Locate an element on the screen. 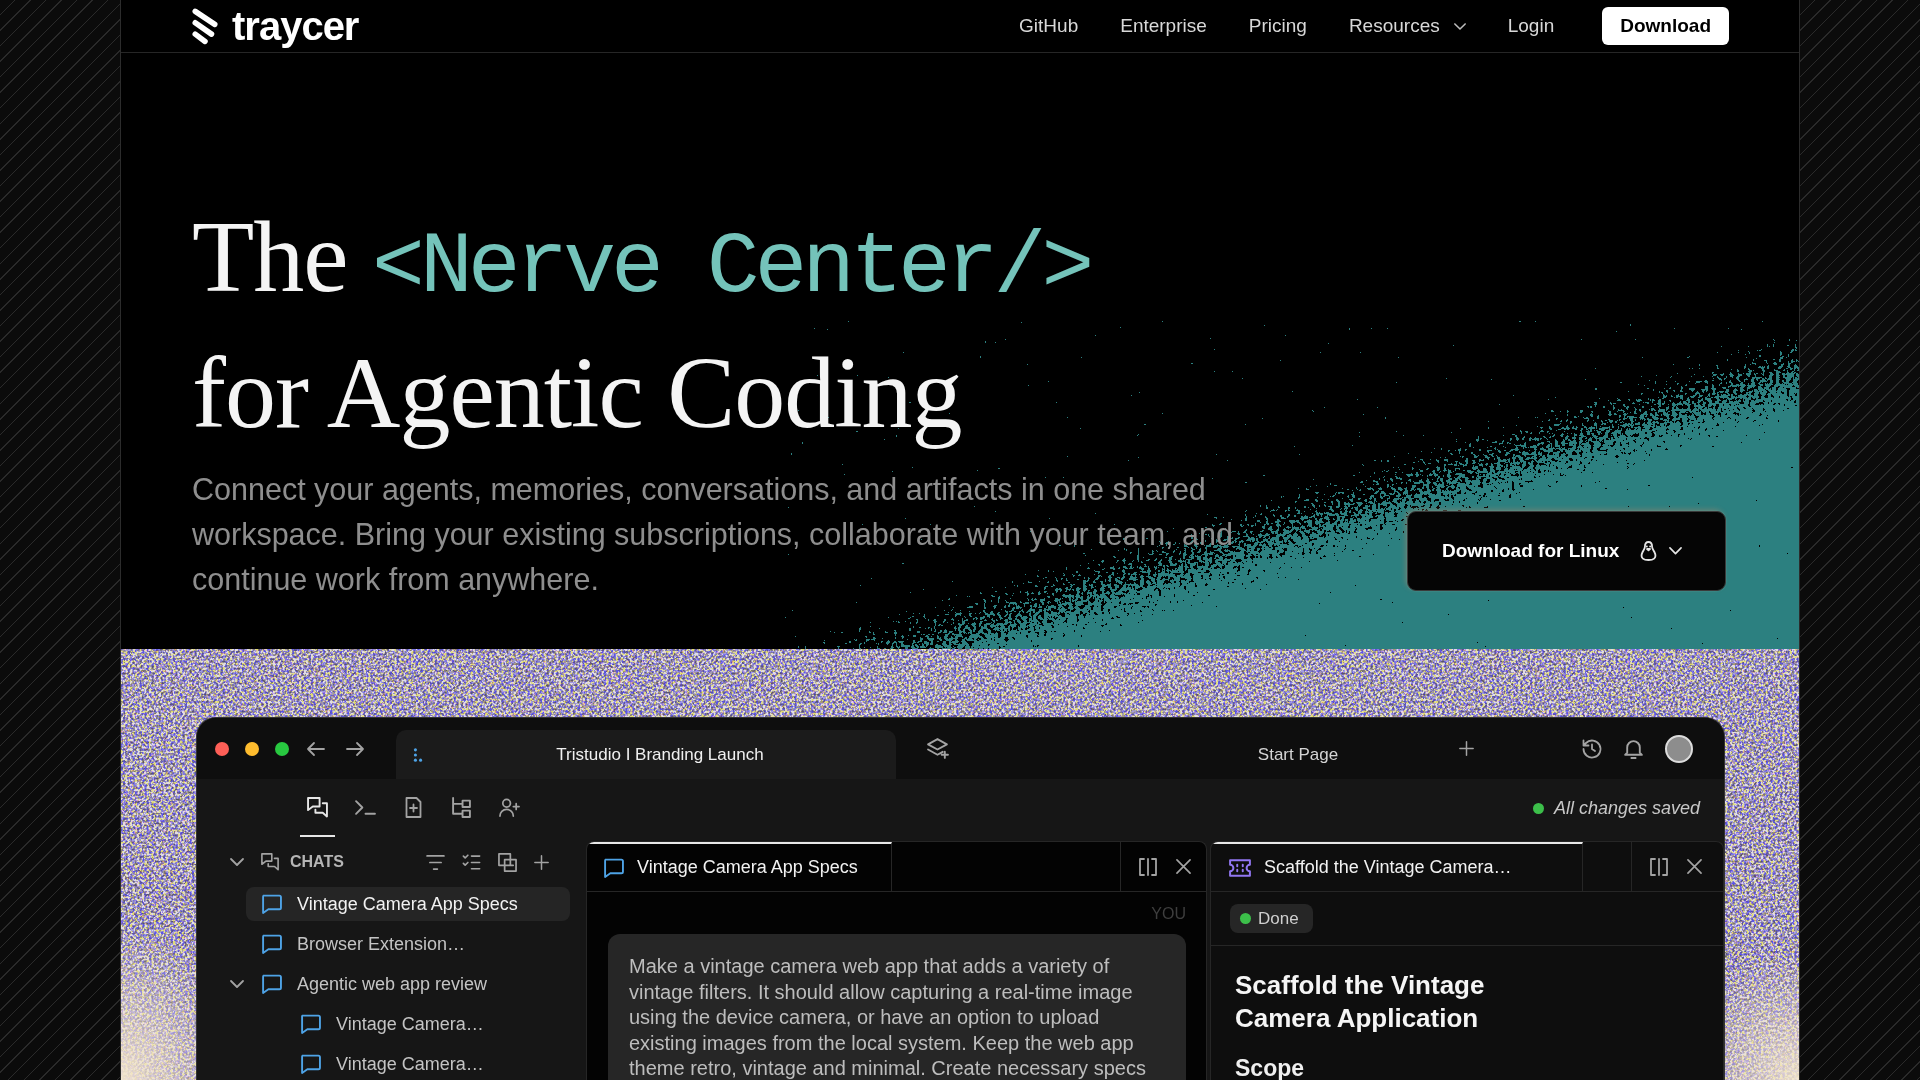  download-button: Download for Linux is located at coordinates (1566, 551).